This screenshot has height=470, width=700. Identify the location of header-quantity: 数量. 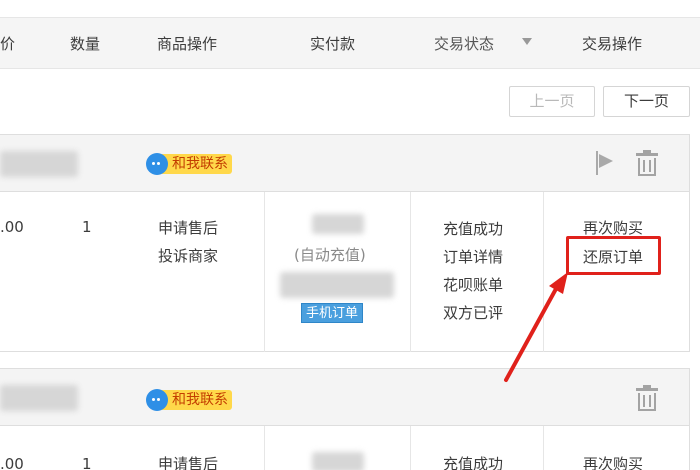
(85, 44).